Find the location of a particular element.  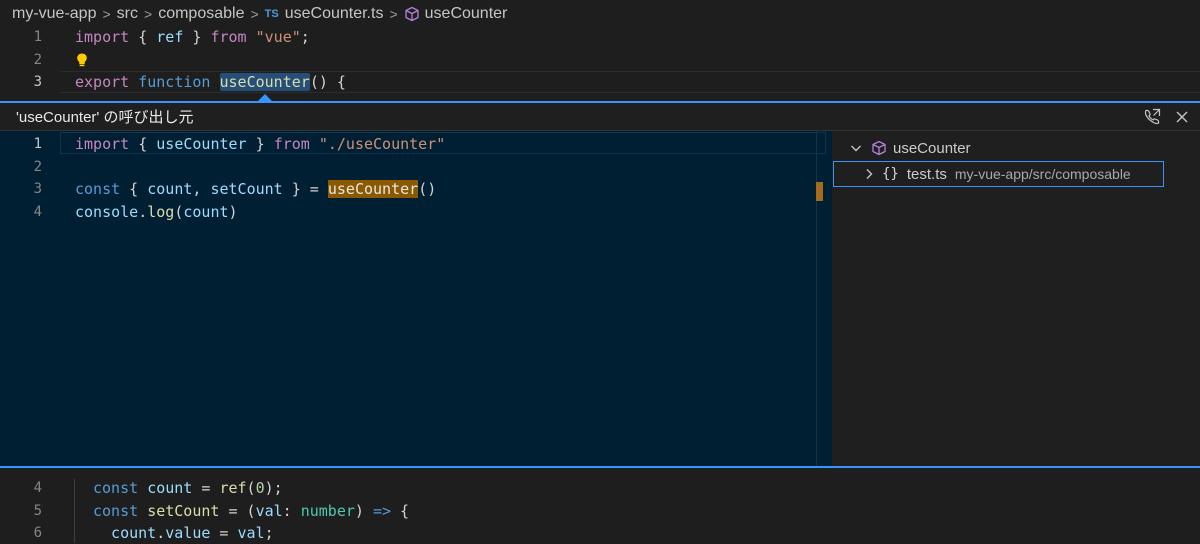

typescript-file-icon: TS is located at coordinates (271, 13).